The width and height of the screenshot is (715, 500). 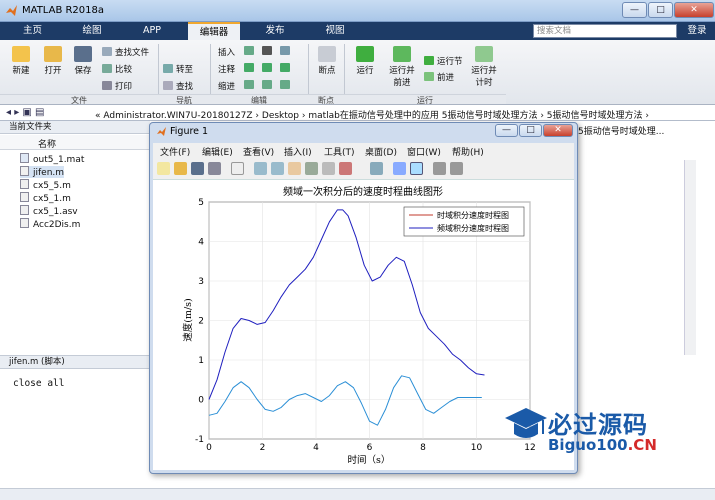 What do you see at coordinates (152, 31) in the screenshot?
I see `tab-apps: APP` at bounding box center [152, 31].